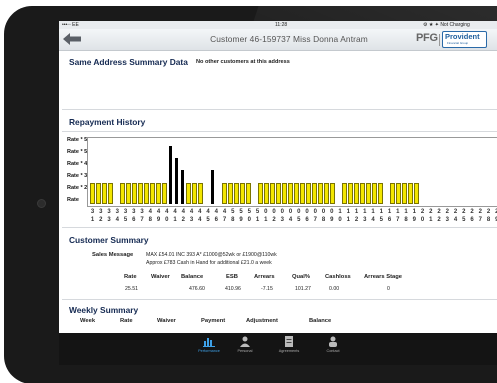 Image resolution: width=497 pixels, height=383 pixels. What do you see at coordinates (88, 321) in the screenshot?
I see `weekly-col-week: Week` at bounding box center [88, 321].